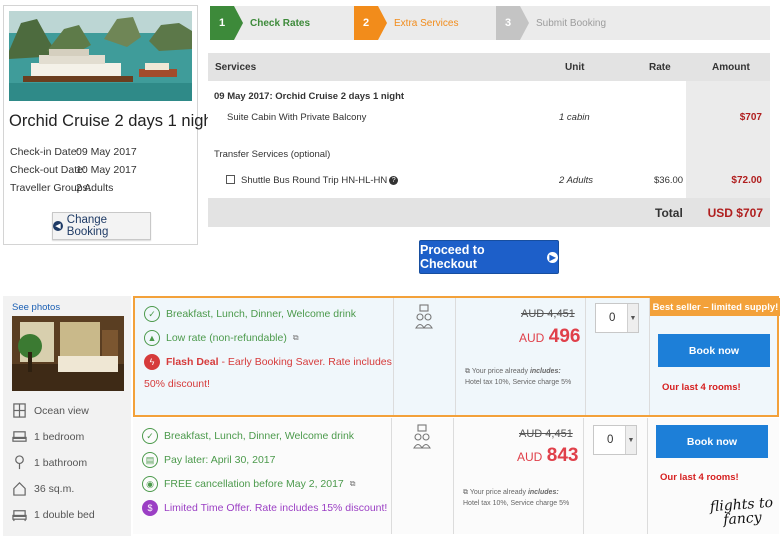 Image resolution: width=780 pixels, height=550 pixels. Describe the element at coordinates (150, 508) in the screenshot. I see `offer-icon: $` at that location.